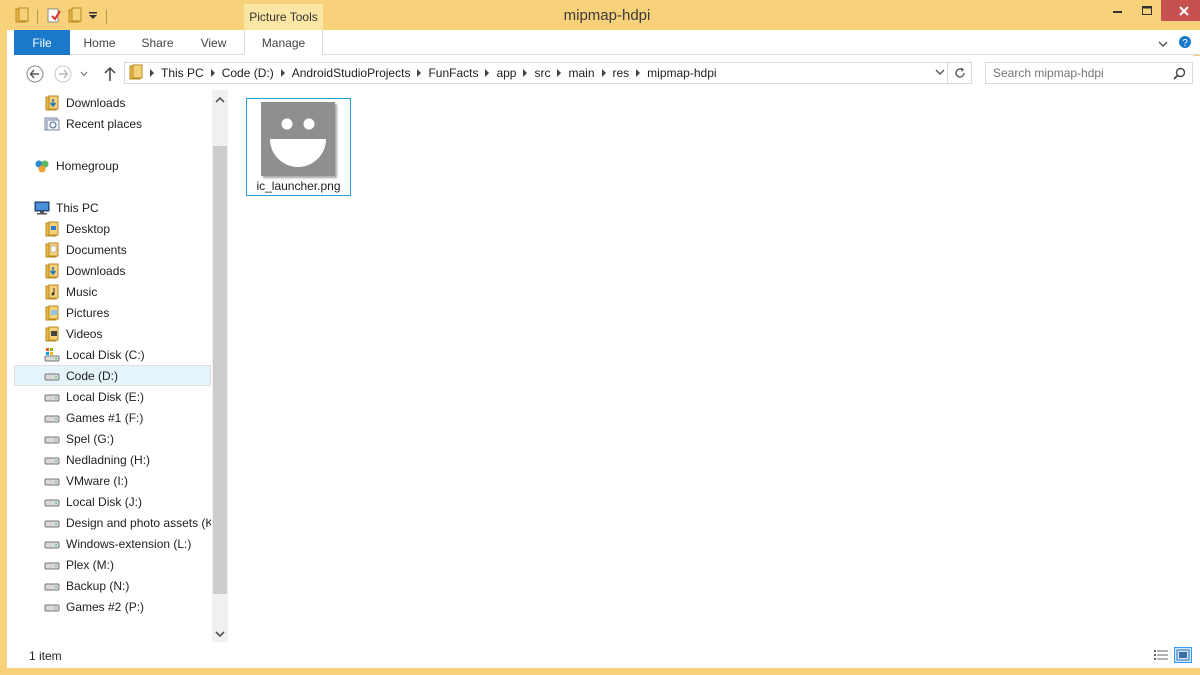  What do you see at coordinates (105, 354) in the screenshot?
I see `nav-item-label: Local Disk (C:)` at bounding box center [105, 354].